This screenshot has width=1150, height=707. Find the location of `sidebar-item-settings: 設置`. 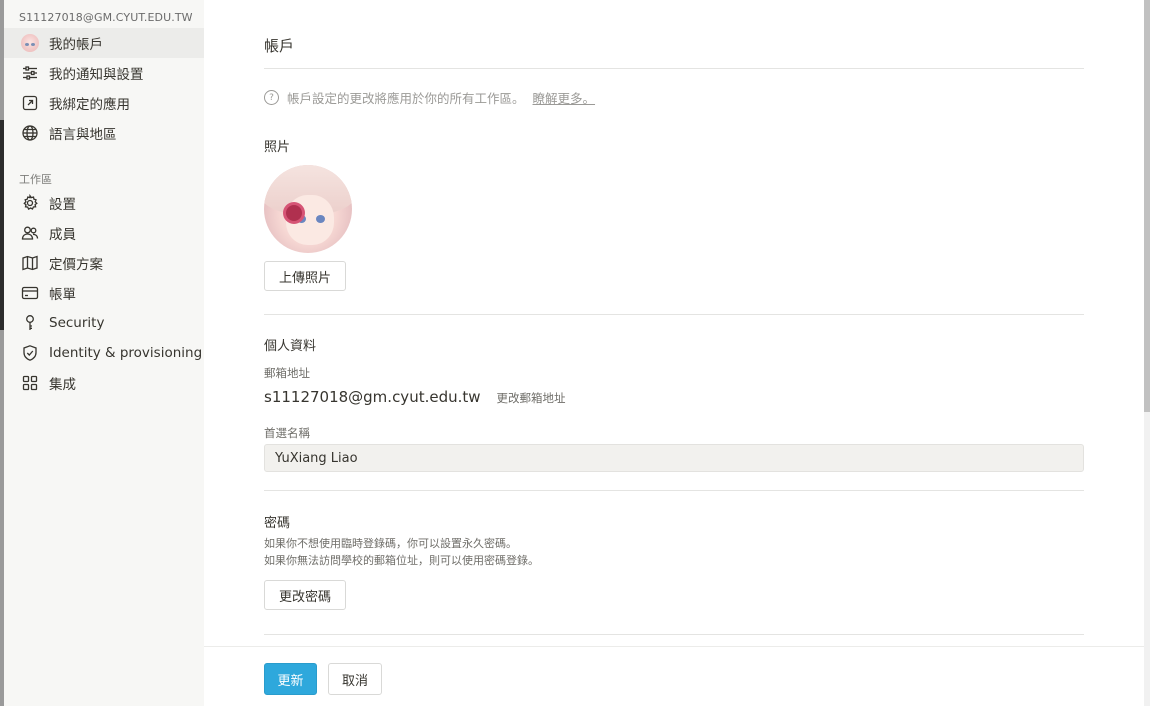

sidebar-item-settings: 設置 is located at coordinates (104, 203).